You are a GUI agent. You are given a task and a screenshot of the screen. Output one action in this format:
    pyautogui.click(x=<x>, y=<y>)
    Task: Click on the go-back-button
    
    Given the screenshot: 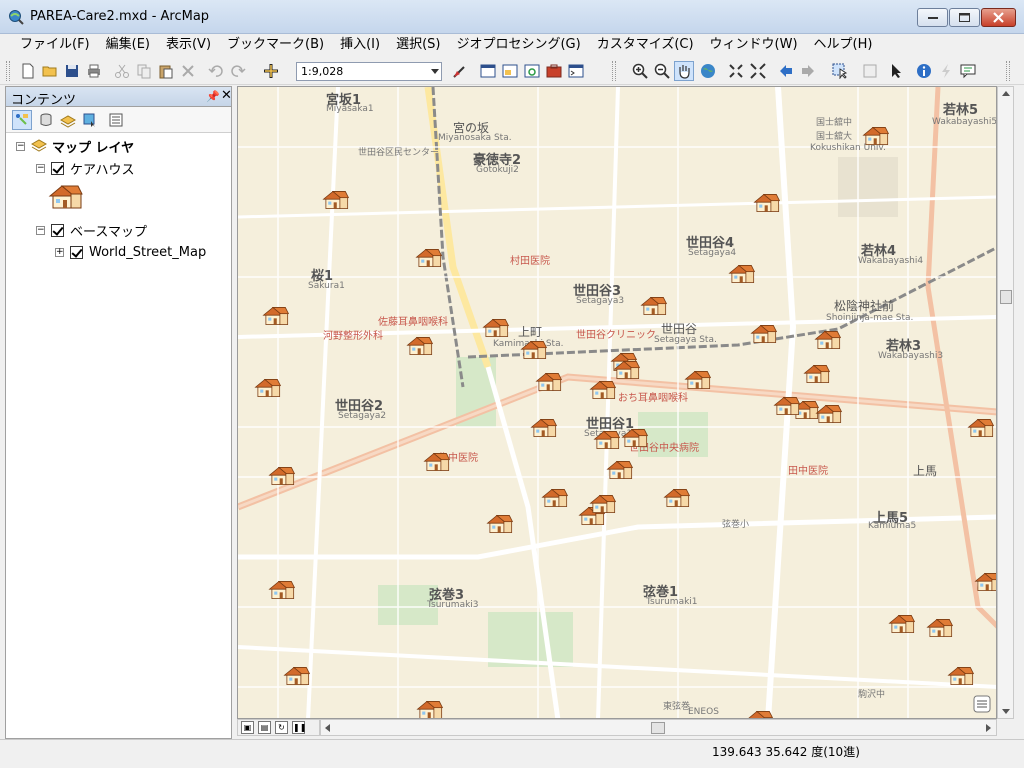 What is the action you would take?
    pyautogui.click(x=786, y=71)
    